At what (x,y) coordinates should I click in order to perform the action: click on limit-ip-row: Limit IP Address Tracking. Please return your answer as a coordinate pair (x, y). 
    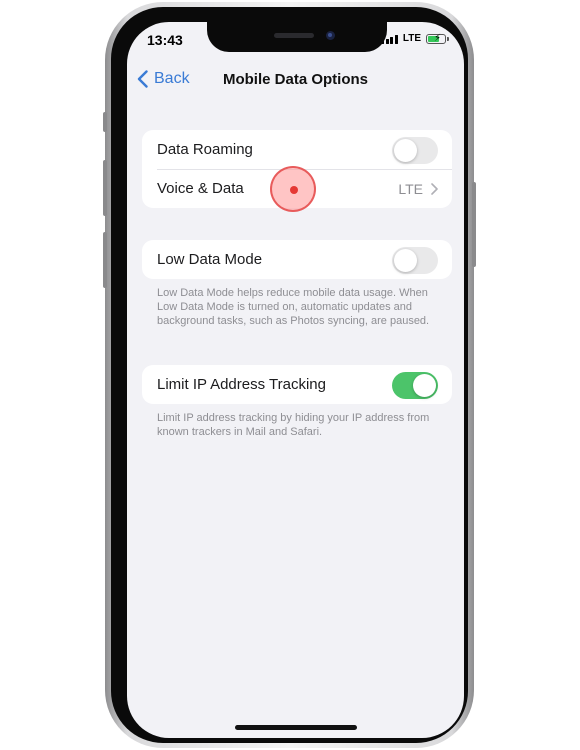
    Looking at the image, I should click on (297, 384).